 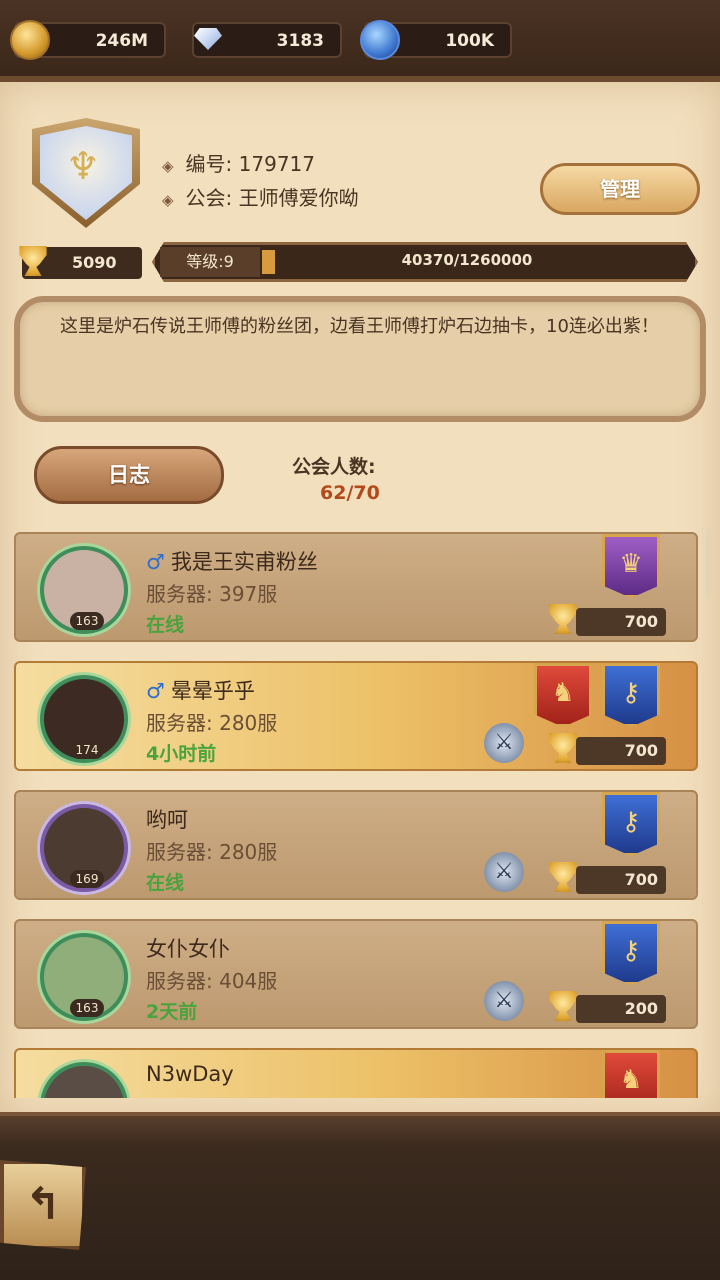 What do you see at coordinates (360, 1196) in the screenshot?
I see `bottom-bar` at bounding box center [360, 1196].